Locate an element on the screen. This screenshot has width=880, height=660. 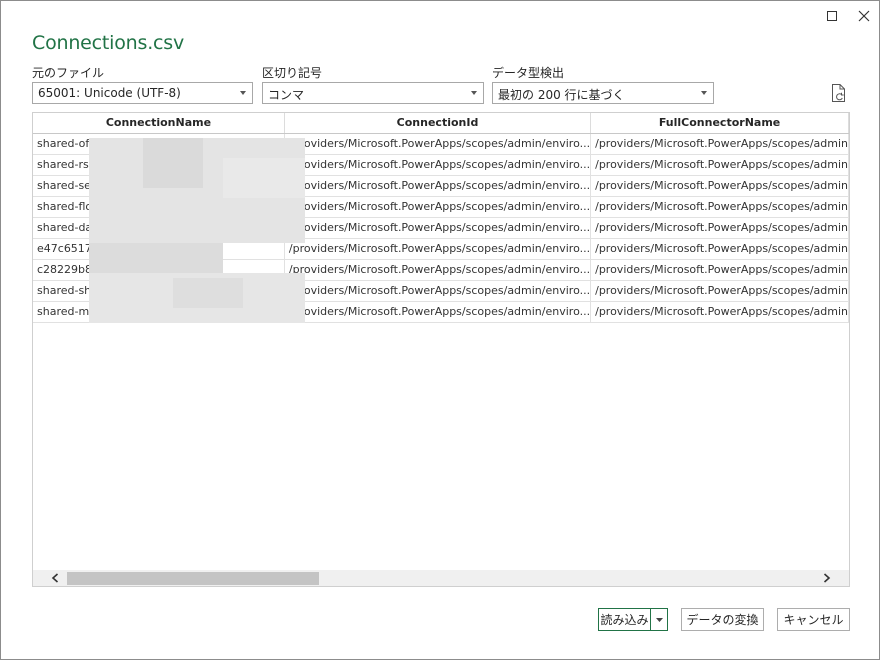
close-button is located at coordinates (864, 16).